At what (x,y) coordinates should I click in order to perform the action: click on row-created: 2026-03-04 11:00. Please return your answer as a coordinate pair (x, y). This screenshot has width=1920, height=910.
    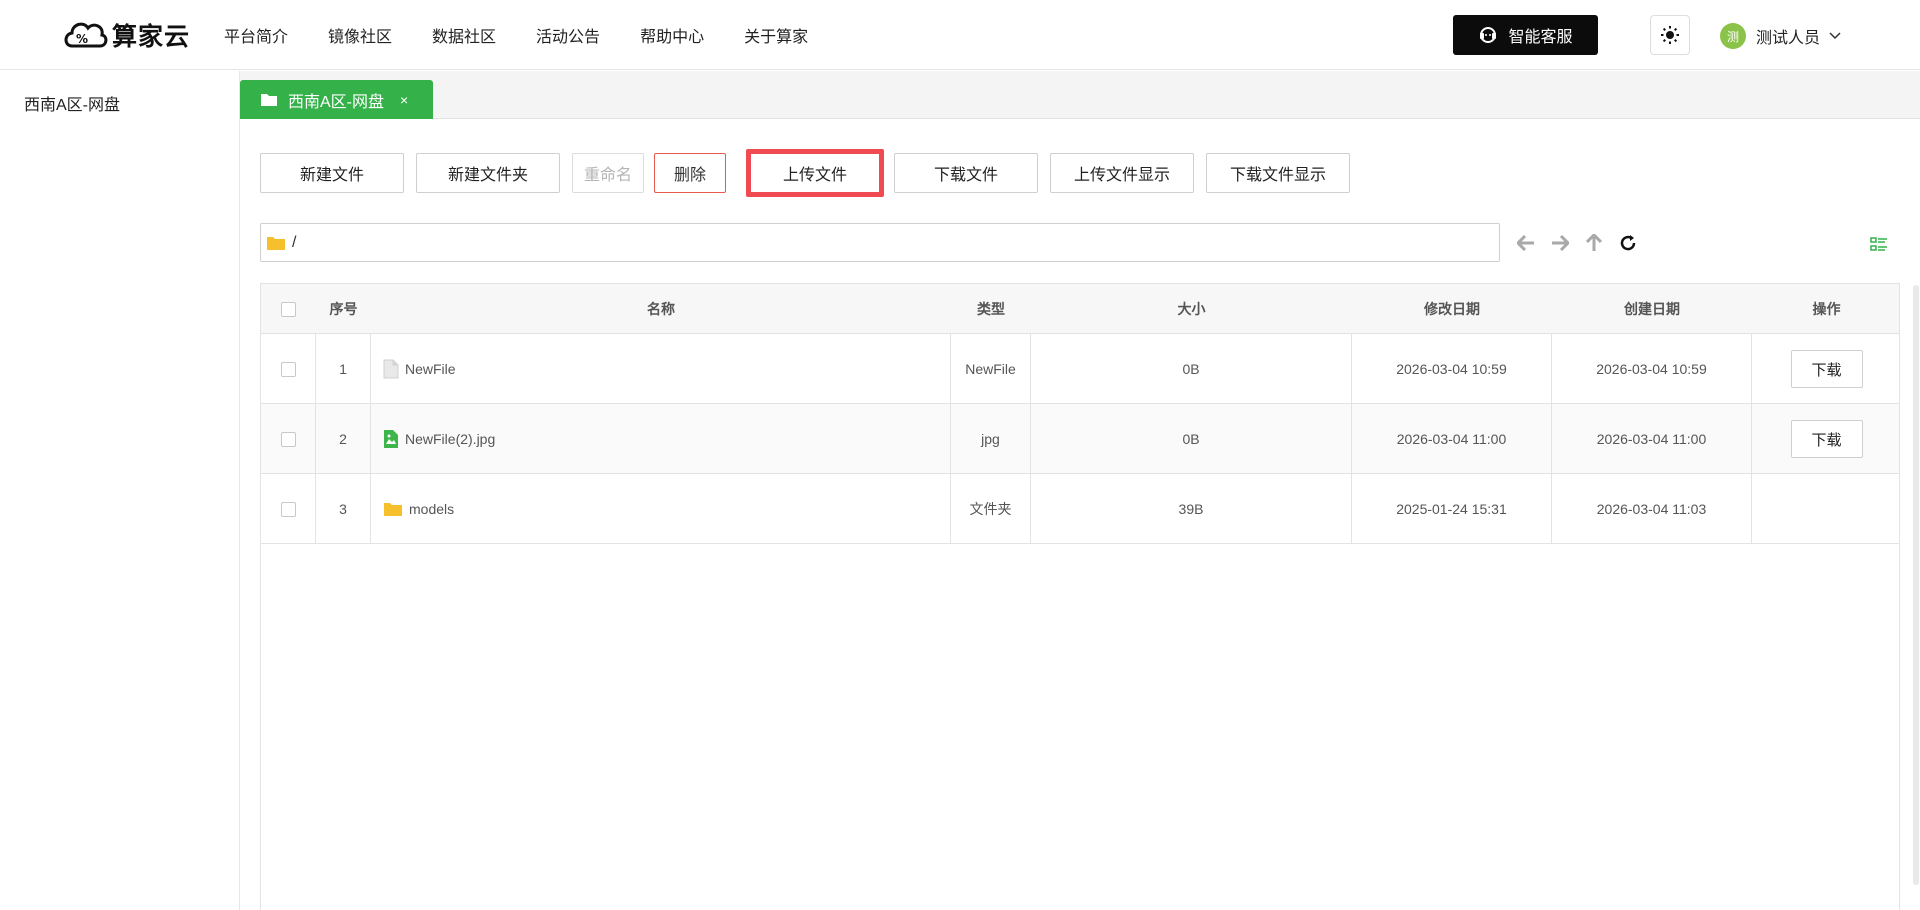
    Looking at the image, I should click on (1652, 439).